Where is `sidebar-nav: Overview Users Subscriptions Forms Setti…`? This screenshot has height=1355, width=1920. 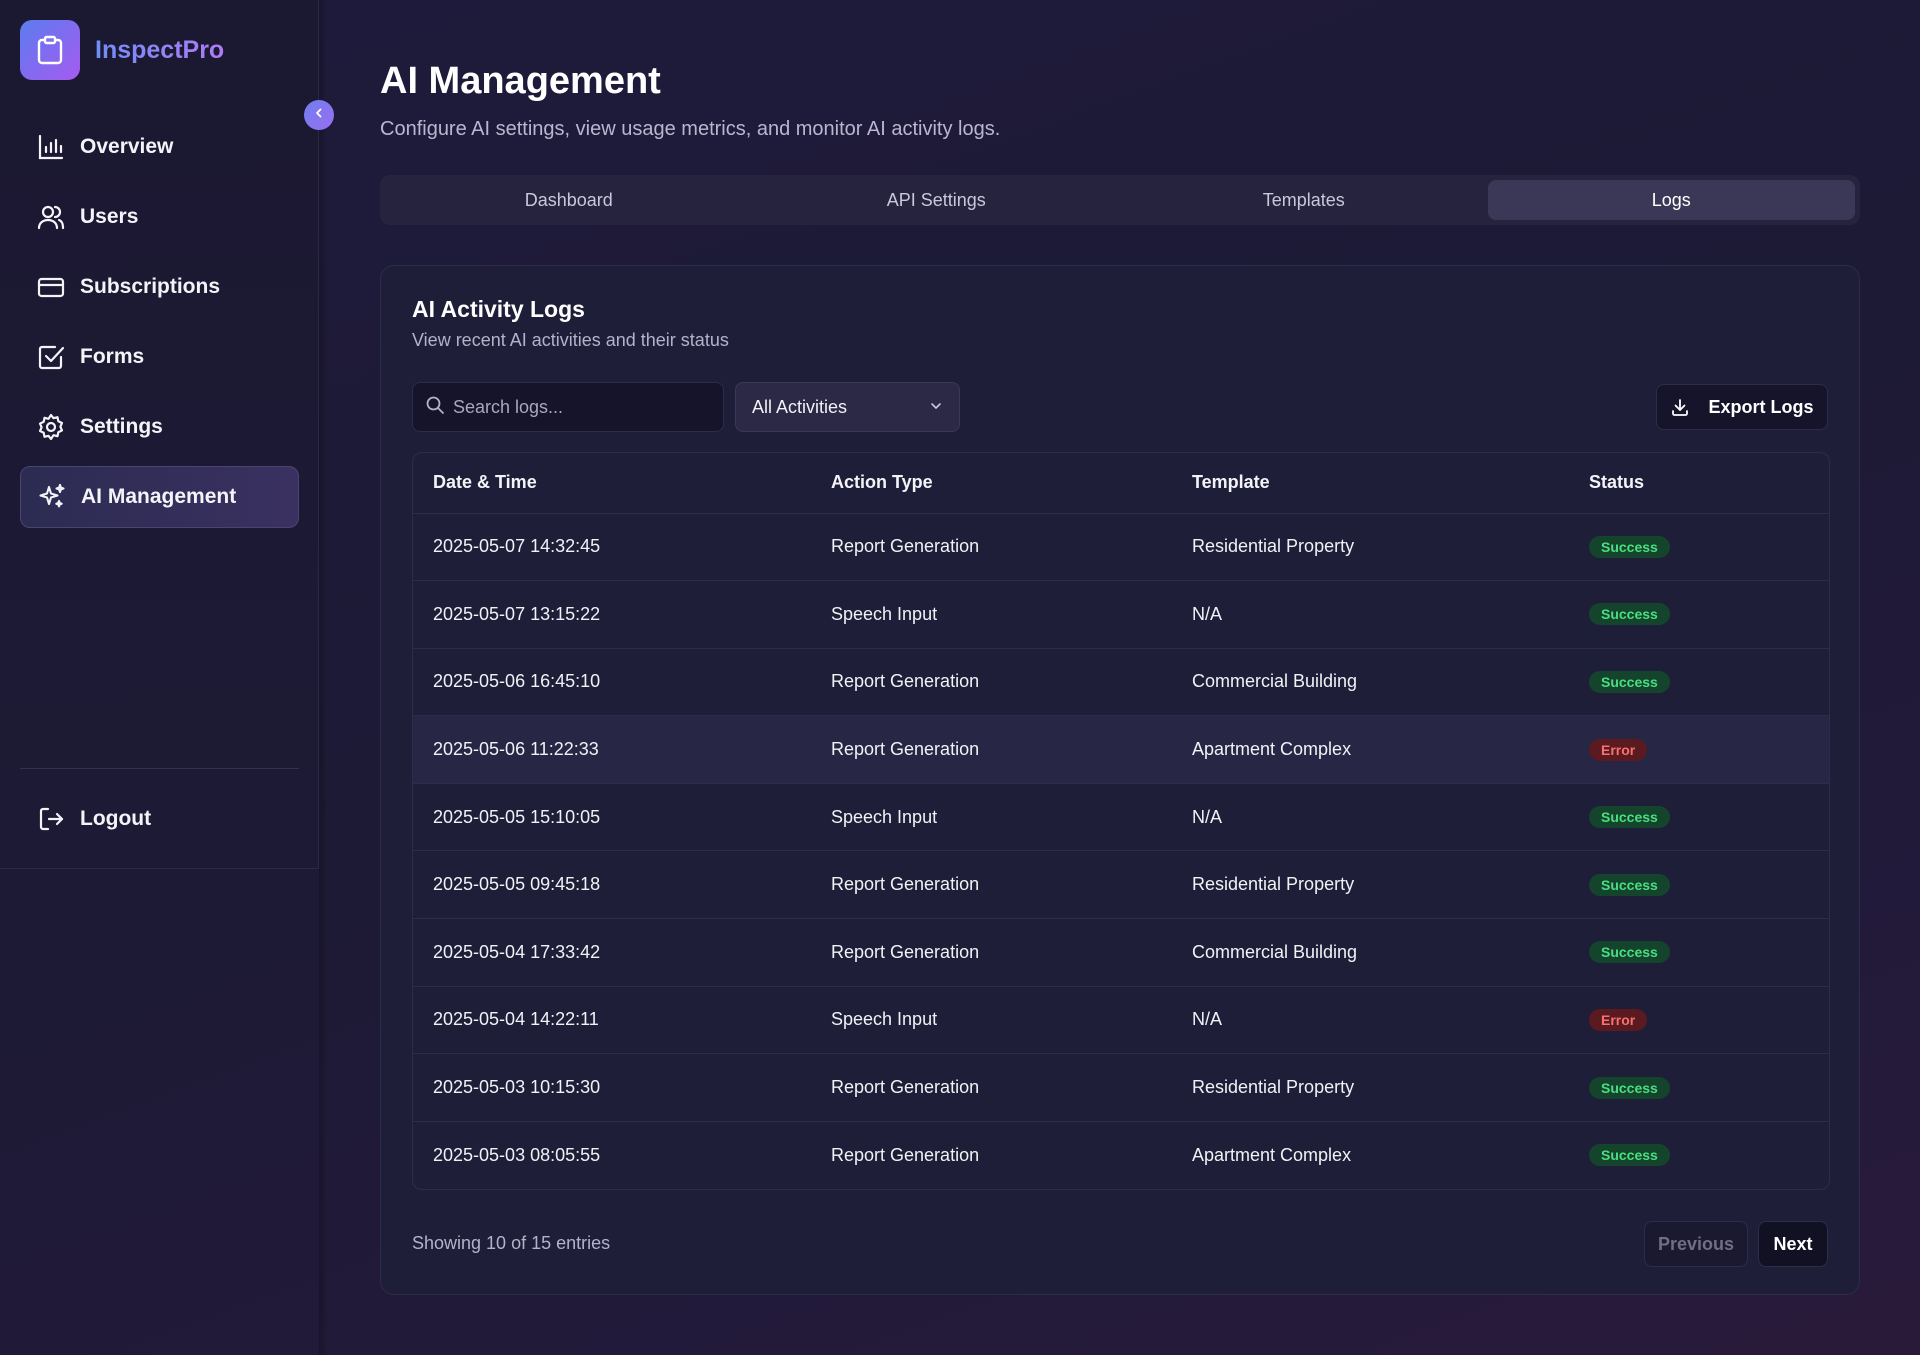 sidebar-nav: Overview Users Subscriptions Forms Setti… is located at coordinates (159, 326).